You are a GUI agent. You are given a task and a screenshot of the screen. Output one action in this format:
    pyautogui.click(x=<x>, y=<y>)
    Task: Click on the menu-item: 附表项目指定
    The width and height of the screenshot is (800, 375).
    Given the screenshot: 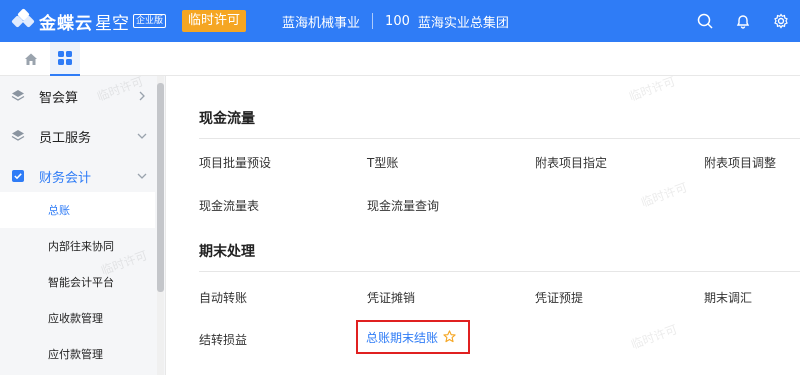 What is the action you would take?
    pyautogui.click(x=571, y=162)
    